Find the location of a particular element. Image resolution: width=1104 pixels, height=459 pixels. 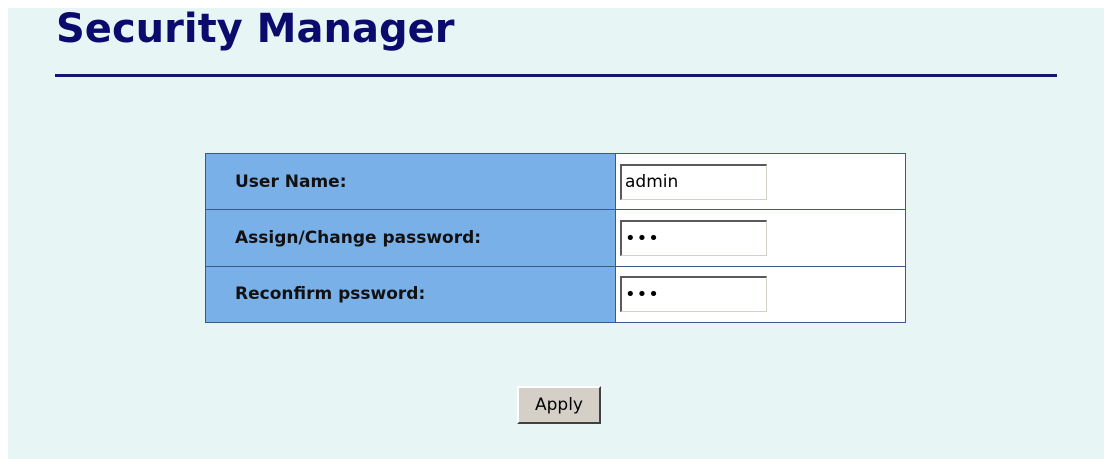

reconfirm-password-cell is located at coordinates (760, 294).